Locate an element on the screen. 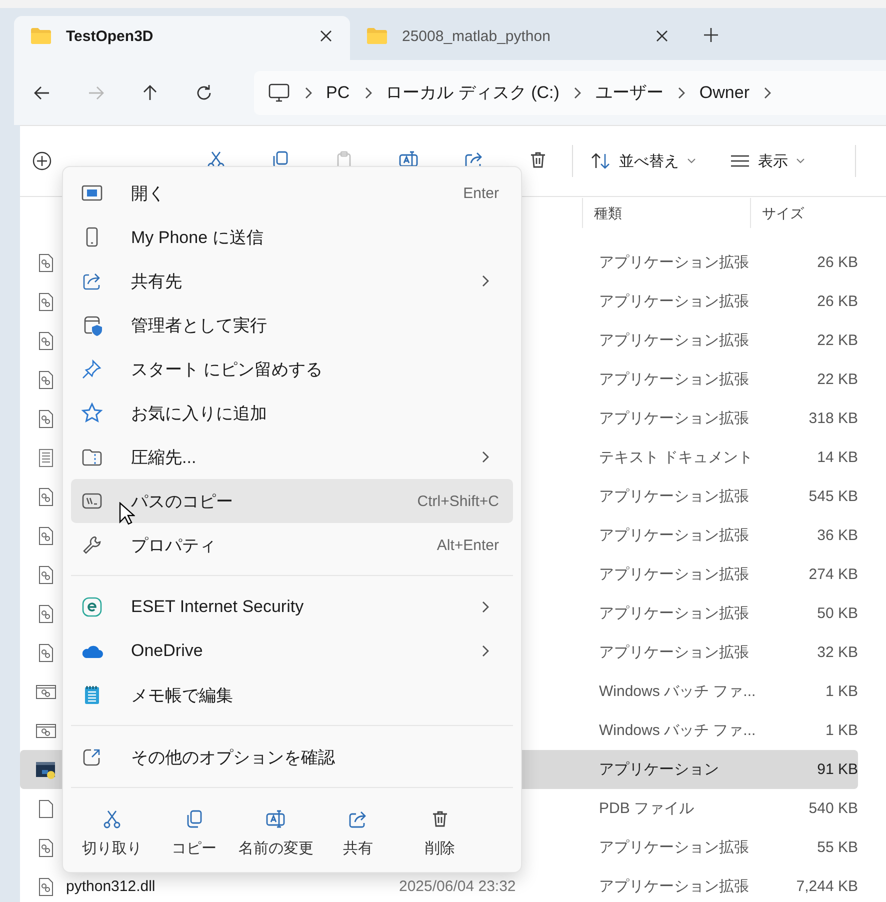 The image size is (886, 902). size-cell: 50 KB is located at coordinates (837, 613).